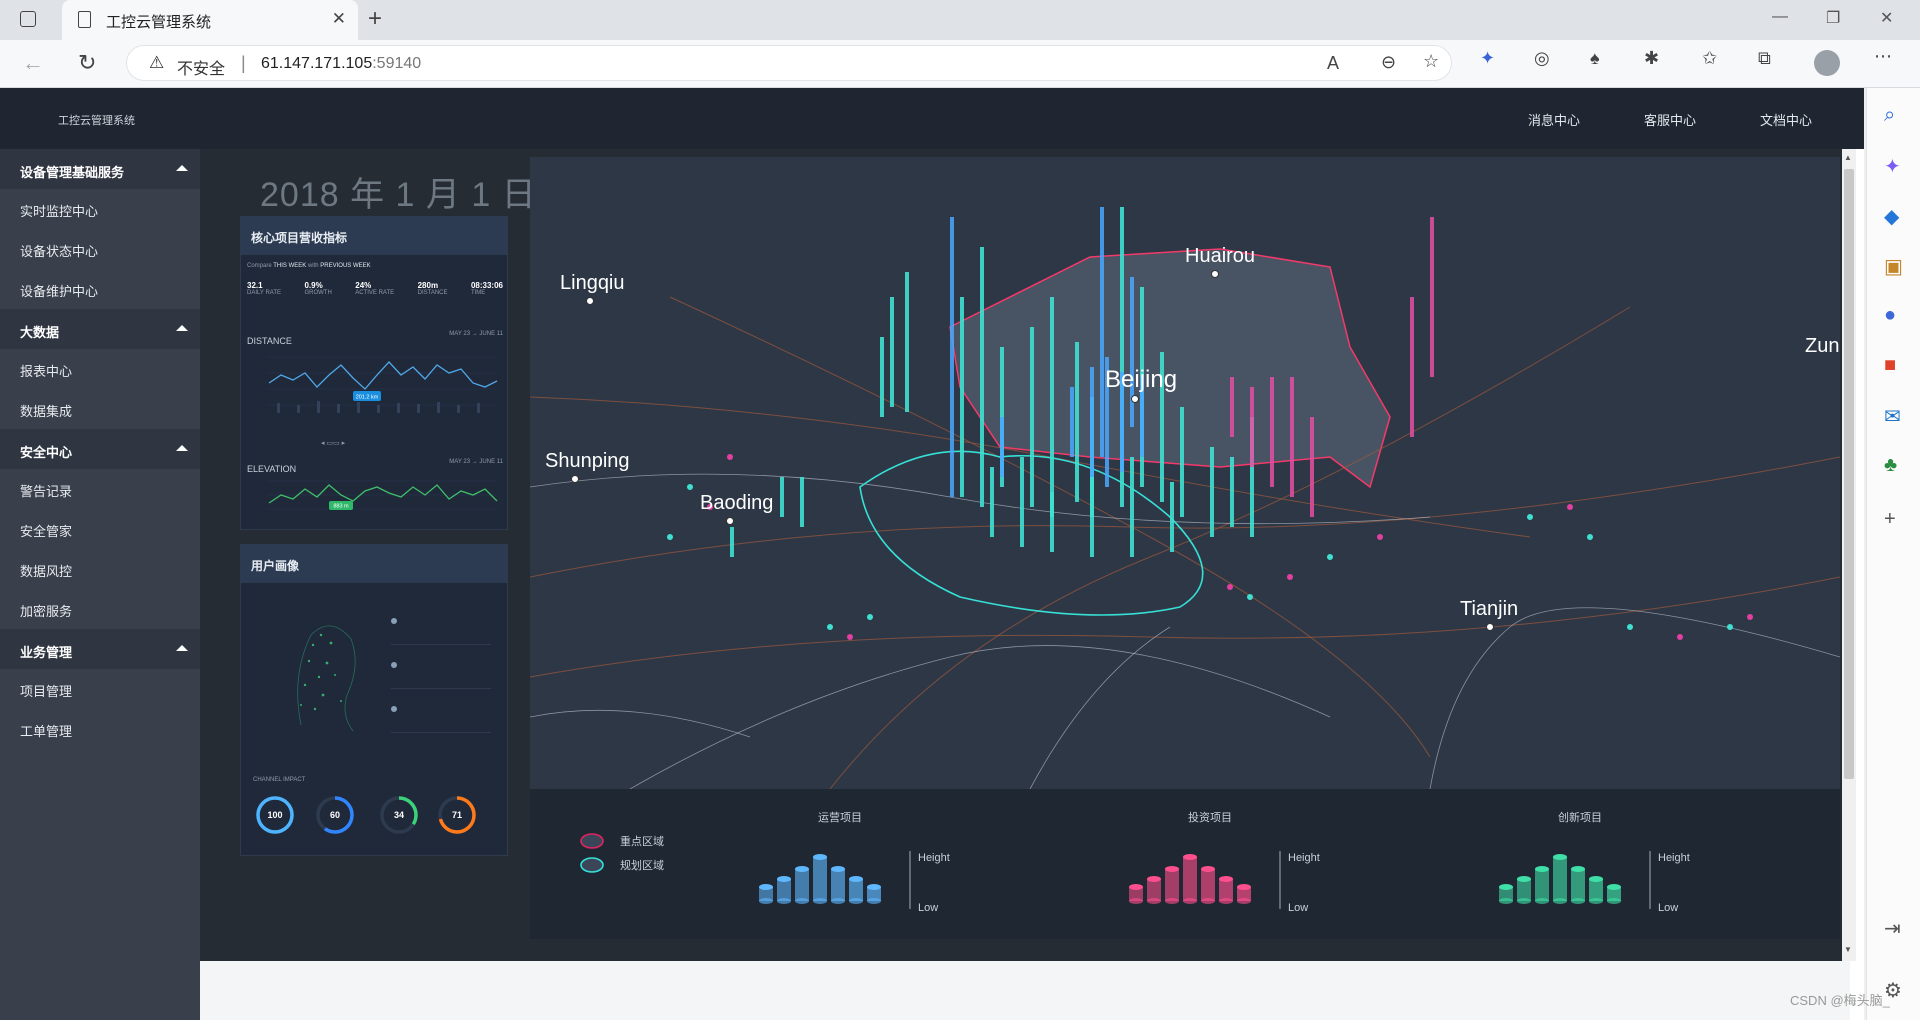  What do you see at coordinates (1892, 928) in the screenshot?
I see `sidebar-toggle-icon: ⇥` at bounding box center [1892, 928].